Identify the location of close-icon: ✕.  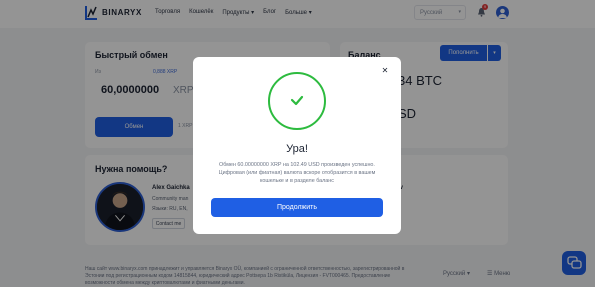
(385, 71).